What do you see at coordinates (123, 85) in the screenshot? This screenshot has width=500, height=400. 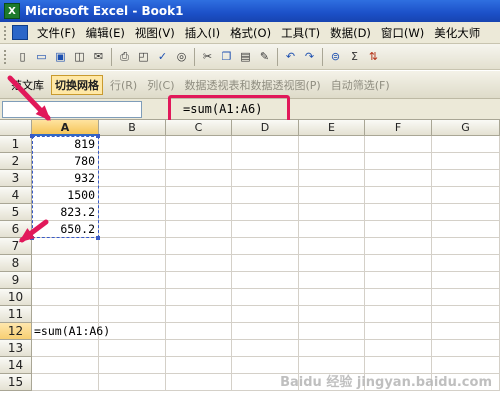 I see `insert-row-button: 行(R)` at bounding box center [123, 85].